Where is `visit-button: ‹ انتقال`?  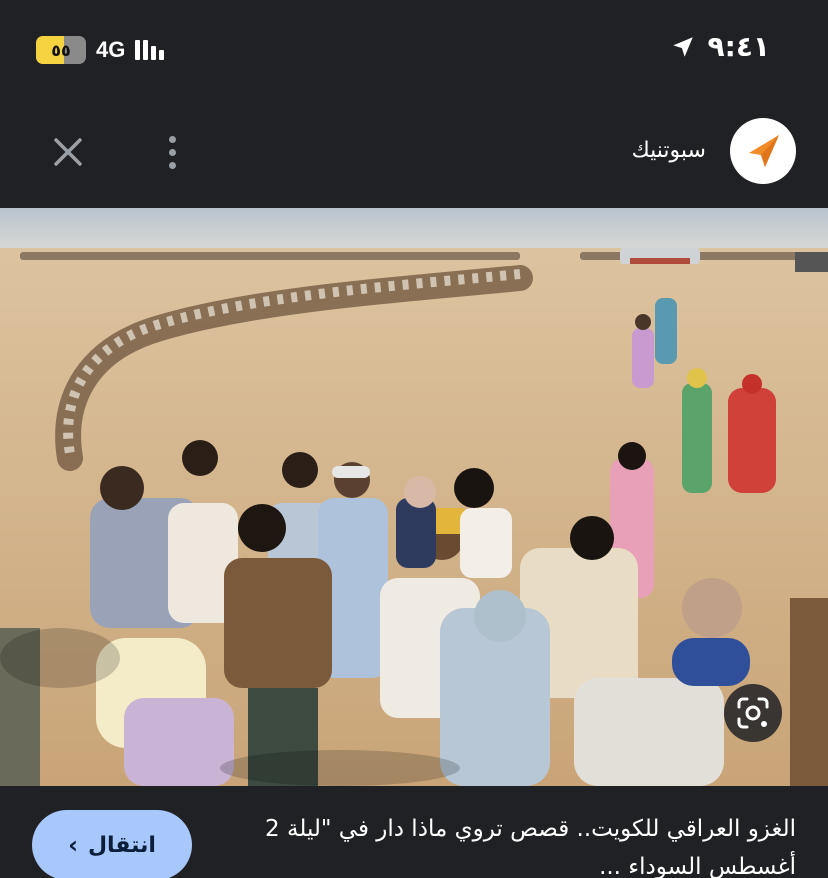
visit-button: ‹ انتقال is located at coordinates (112, 844).